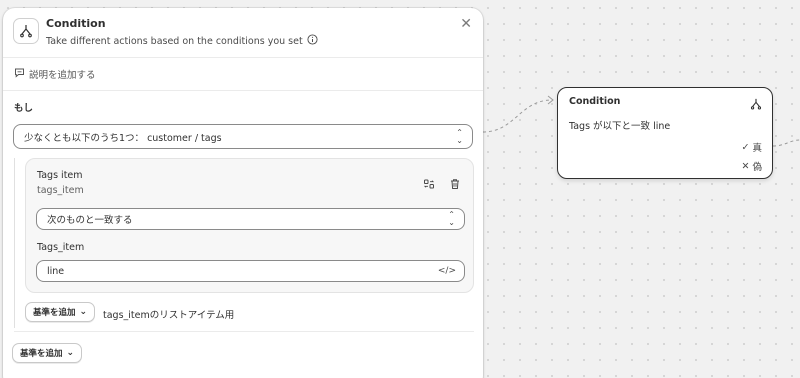 The image size is (800, 378). What do you see at coordinates (76, 23) in the screenshot?
I see `panel-title: Condition` at bounding box center [76, 23].